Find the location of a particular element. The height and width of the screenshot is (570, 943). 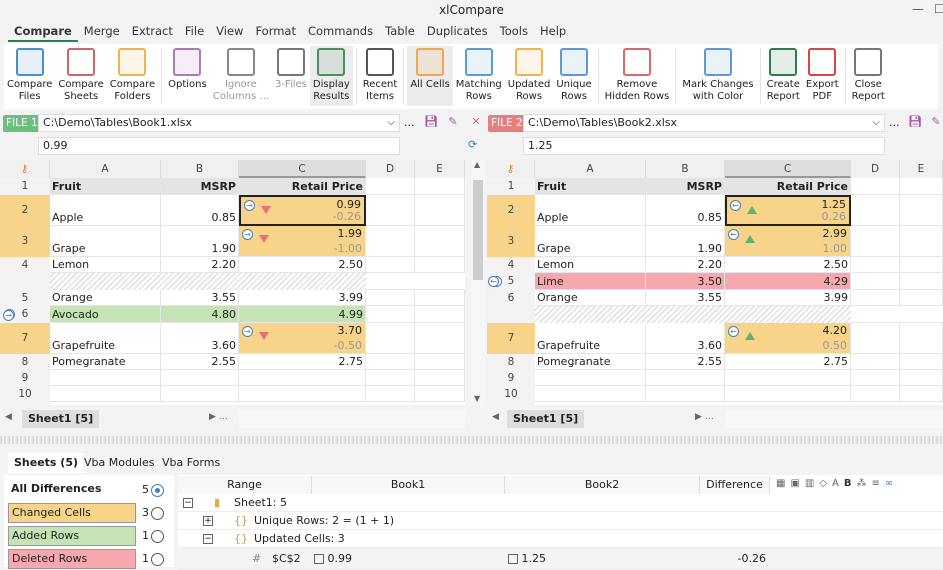

cell-B4: 2.20 is located at coordinates (685, 265).